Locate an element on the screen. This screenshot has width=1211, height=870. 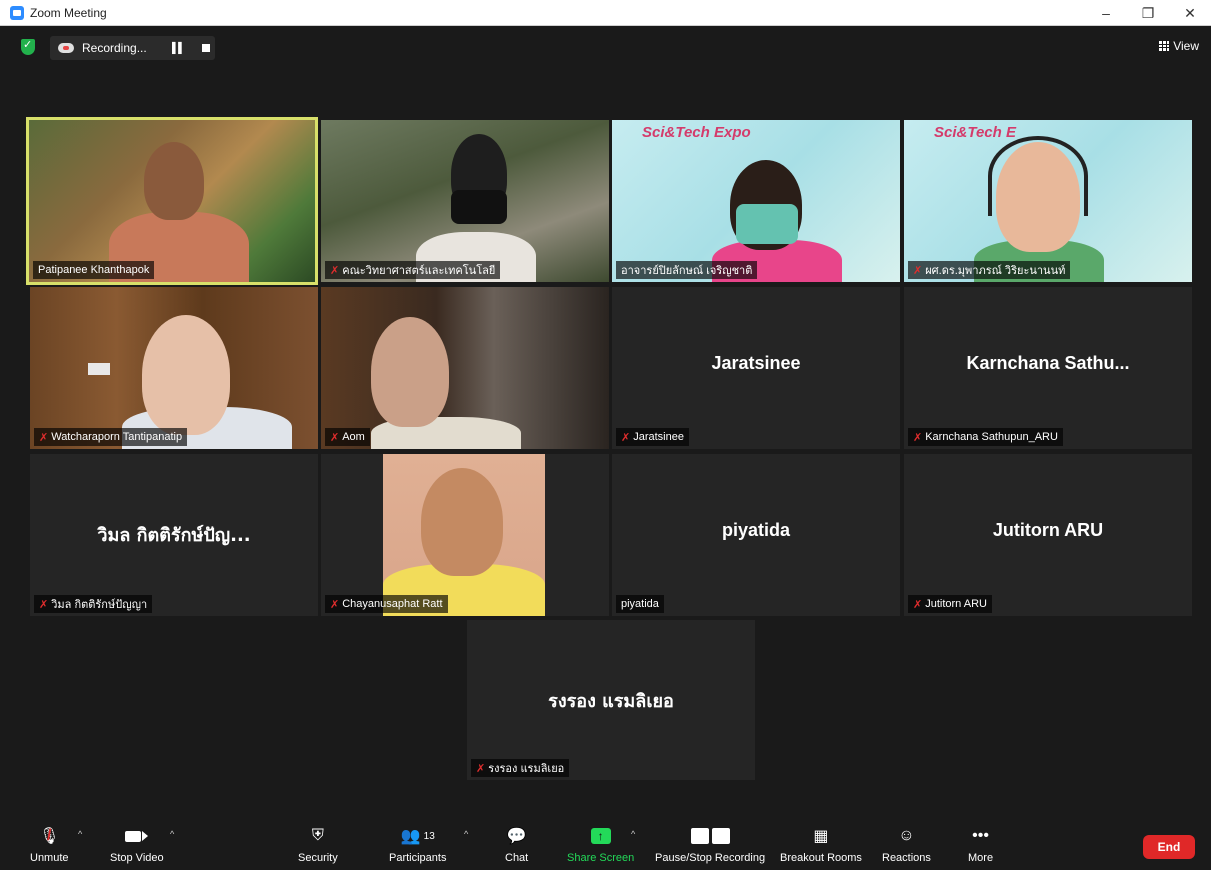
pause-stop-recording-button: Pause/Stop Recording is located at coordinates (710, 844).